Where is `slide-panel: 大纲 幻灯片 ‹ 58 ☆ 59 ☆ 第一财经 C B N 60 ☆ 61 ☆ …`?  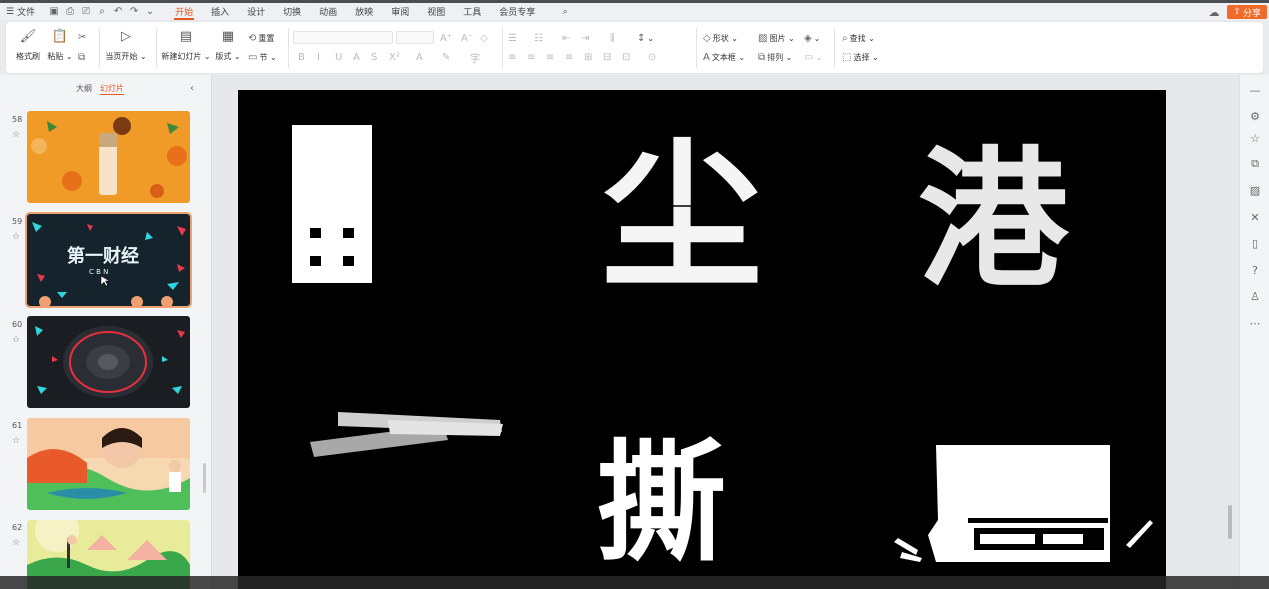
slide-panel: 大纲 幻灯片 ‹ 58 ☆ 59 ☆ 第一财经 C B N 60 ☆ 61 ☆ … is located at coordinates (106, 332).